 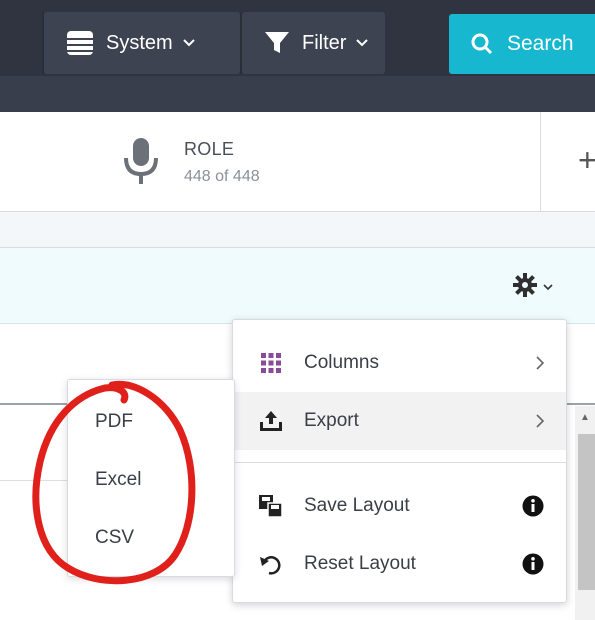 I want to click on system-dropdown-button: System, so click(x=142, y=43).